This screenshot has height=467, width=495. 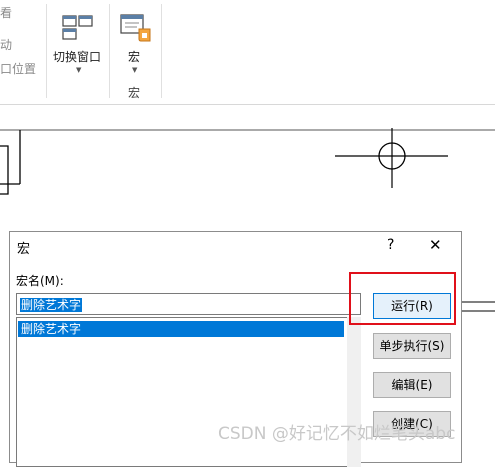 What do you see at coordinates (24, 249) in the screenshot?
I see `dialog-title: 宏` at bounding box center [24, 249].